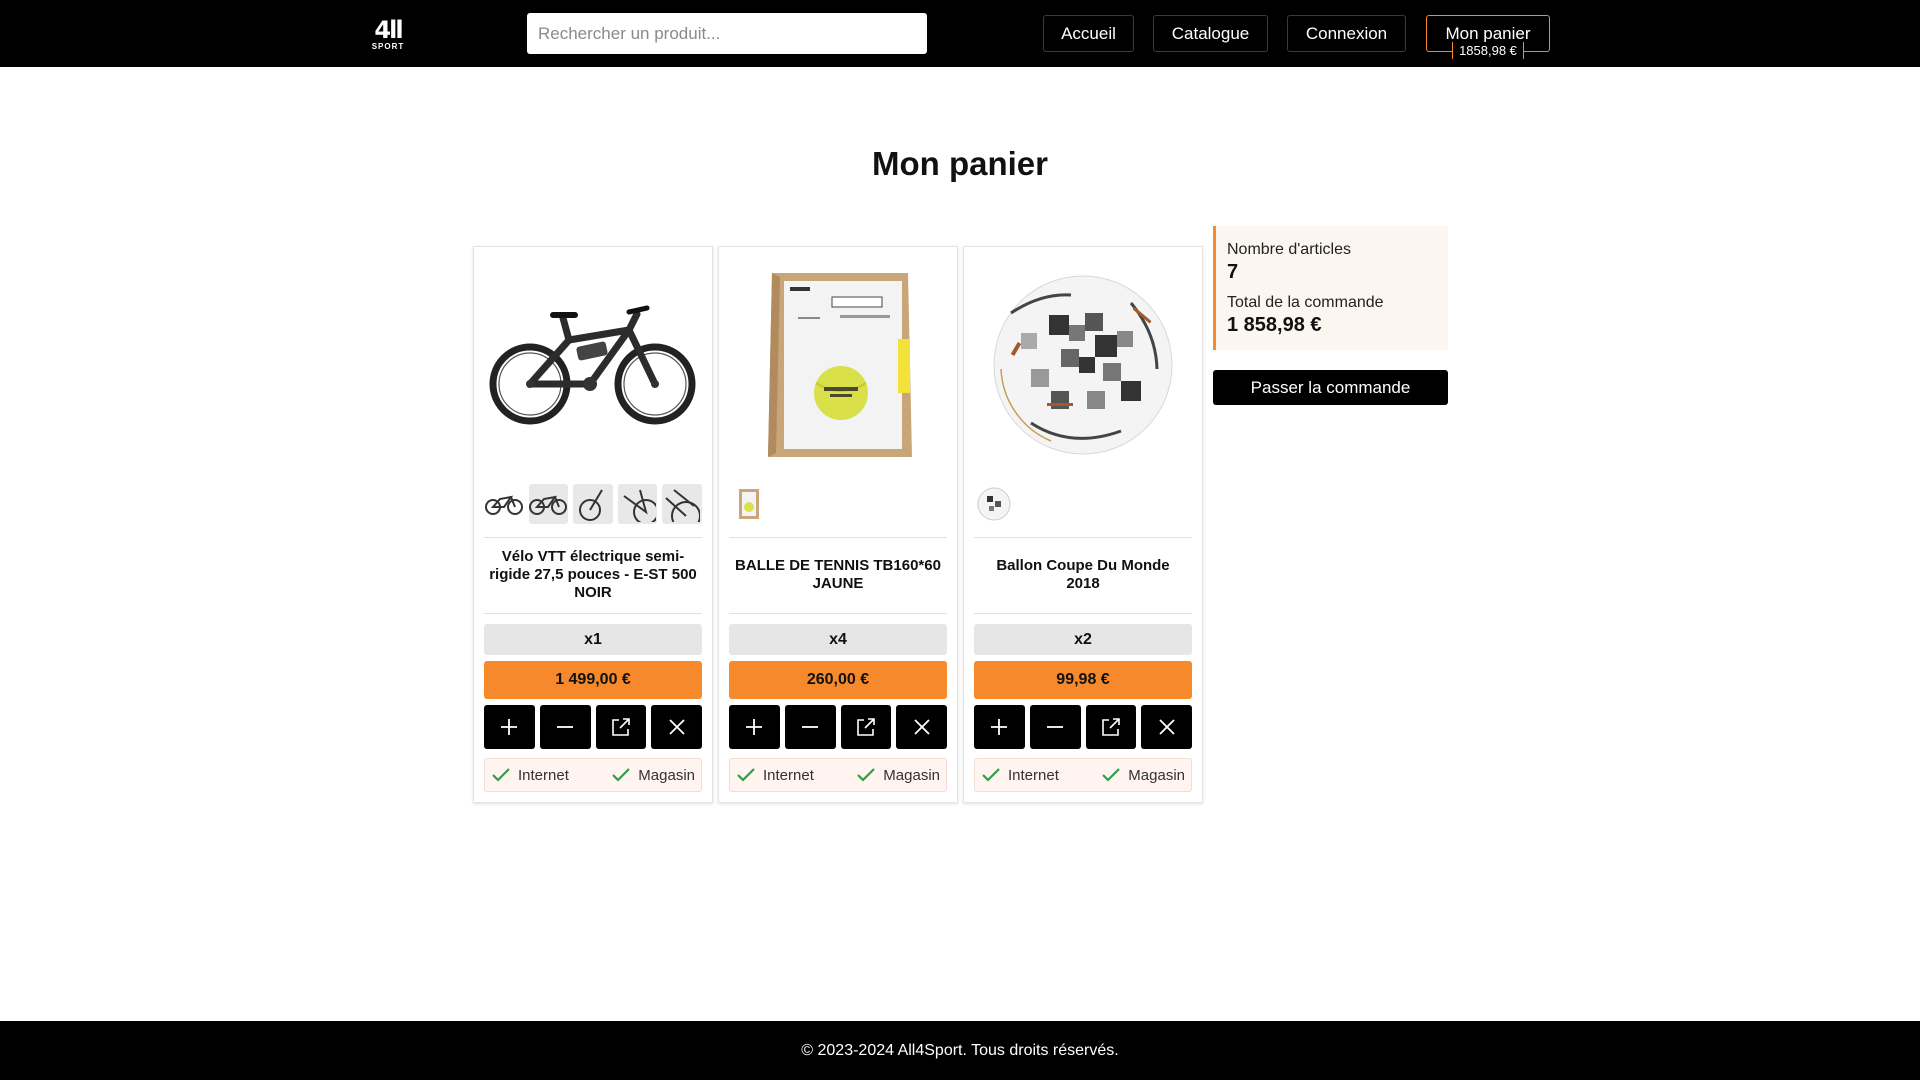  Describe the element at coordinates (838, 574) in the screenshot. I see `product-name: BALLE DE TENNIS TB160*60 JAUNE` at that location.